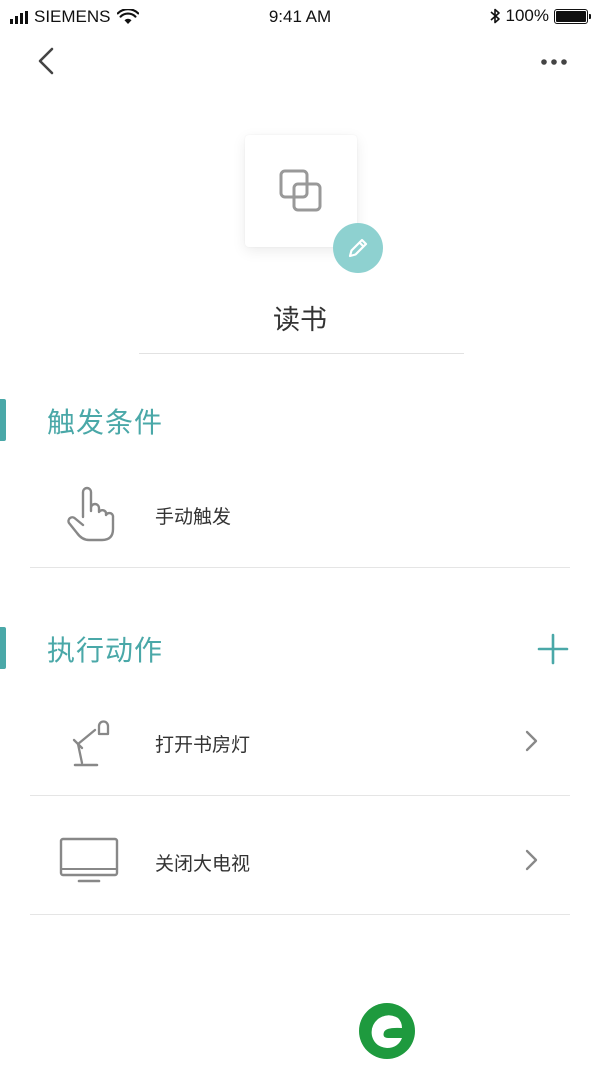 The width and height of the screenshot is (600, 1067). What do you see at coordinates (300, 855) in the screenshot?
I see `action-row-tv: 关闭大电视` at bounding box center [300, 855].